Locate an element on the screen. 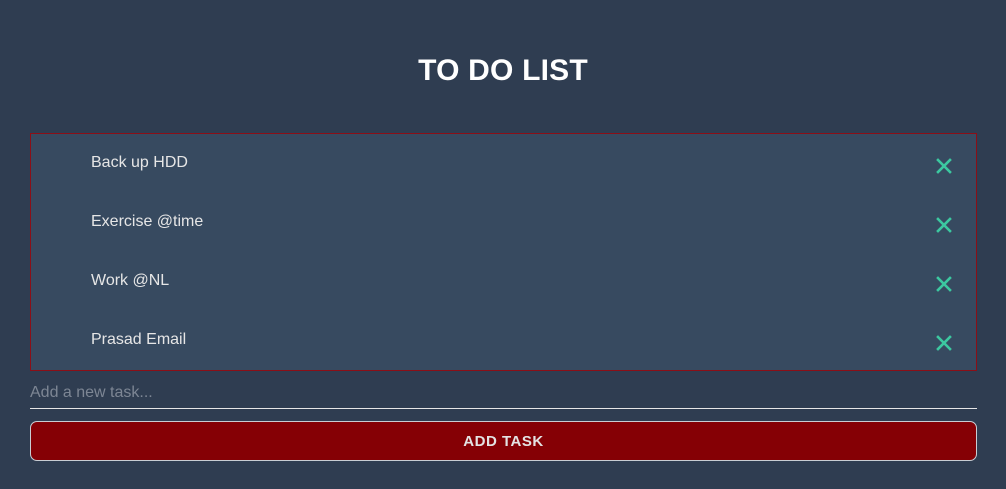 This screenshot has height=489, width=1006. list-item: Exercise @time is located at coordinates (503, 222).